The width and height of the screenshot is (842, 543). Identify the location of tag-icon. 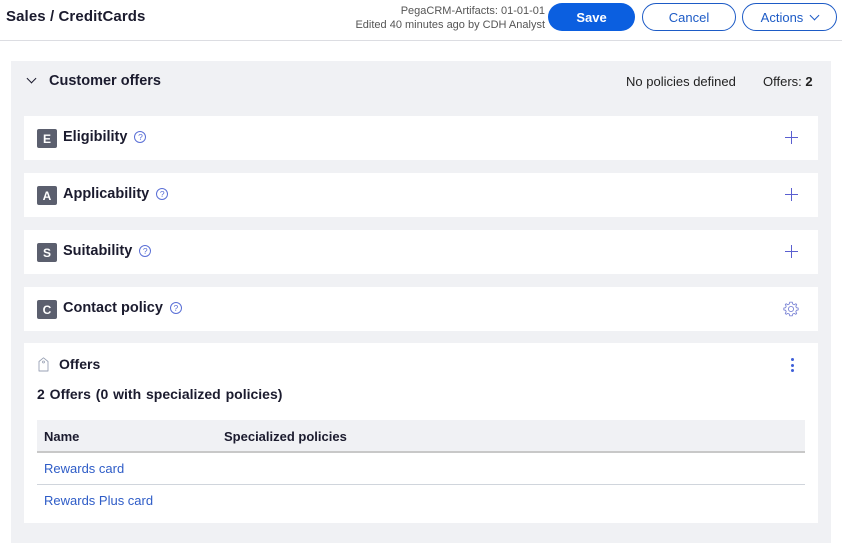
(43, 364).